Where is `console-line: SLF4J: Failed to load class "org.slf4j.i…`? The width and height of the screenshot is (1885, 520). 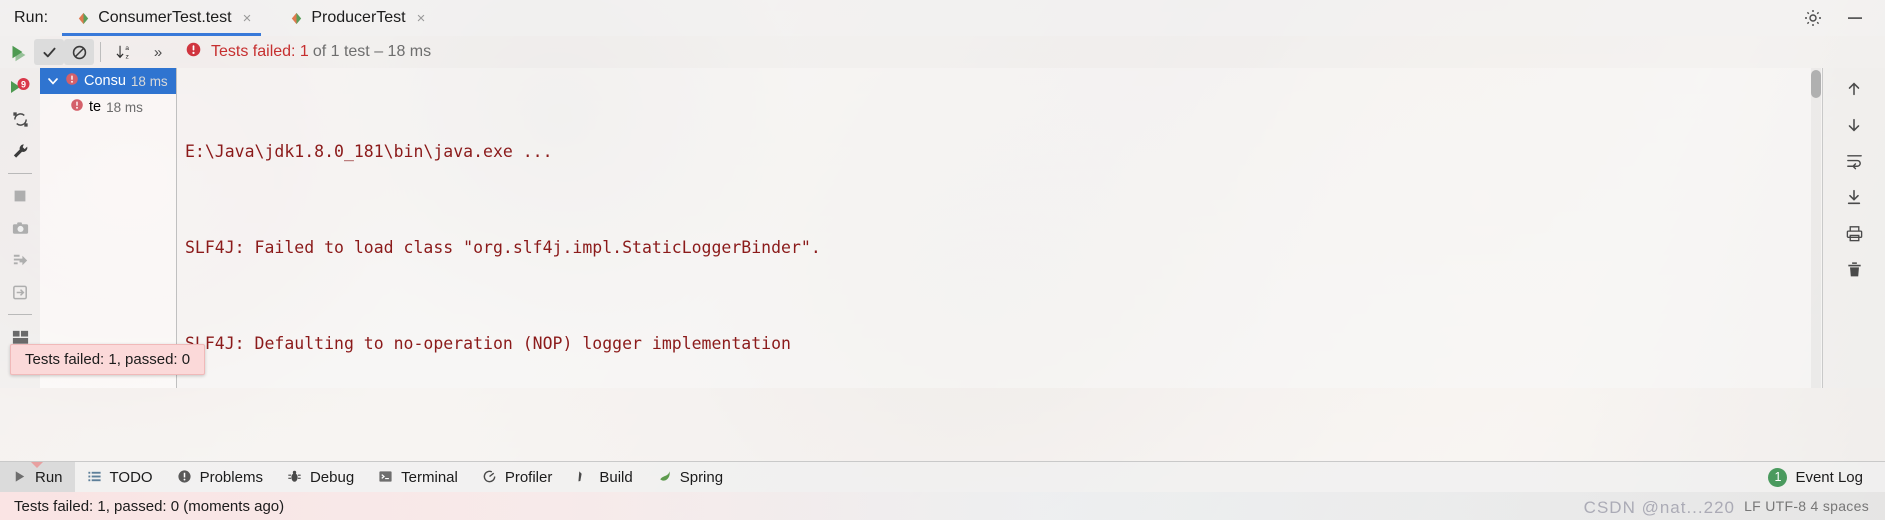 console-line: SLF4J: Failed to load class "org.slf4j.i… is located at coordinates (503, 247).